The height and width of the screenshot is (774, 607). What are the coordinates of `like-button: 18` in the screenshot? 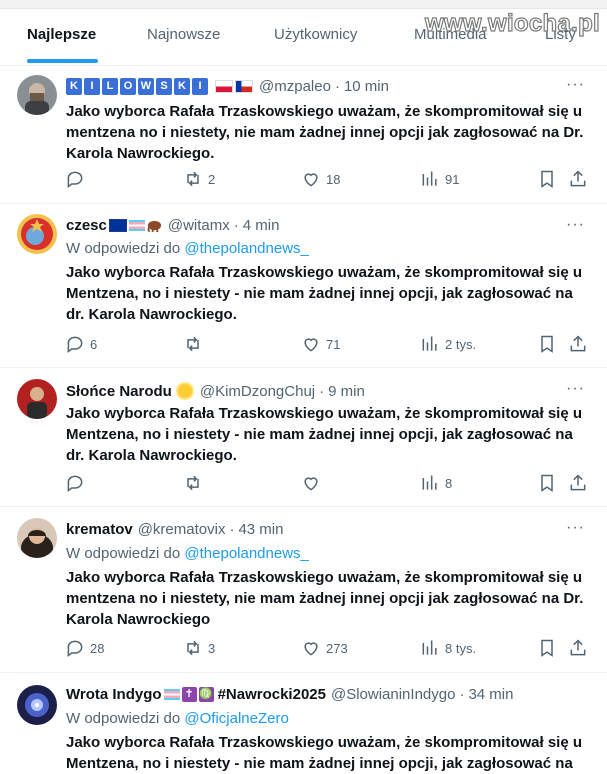 It's located at (320, 179).